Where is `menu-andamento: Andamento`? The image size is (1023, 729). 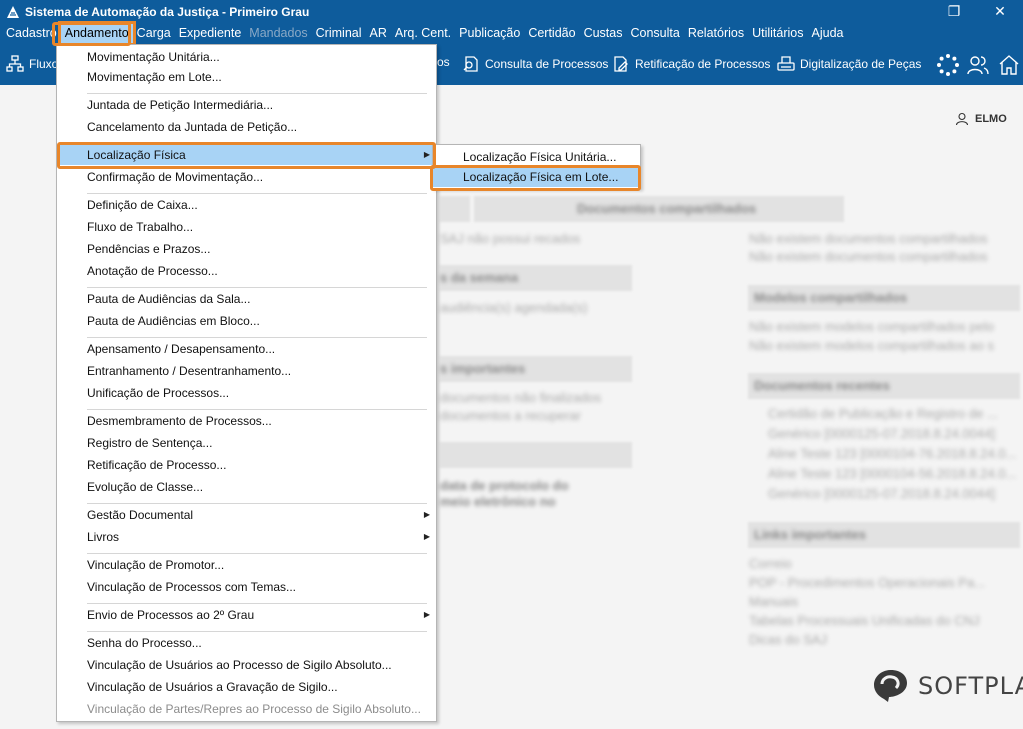
menu-andamento: Andamento is located at coordinates (96, 33).